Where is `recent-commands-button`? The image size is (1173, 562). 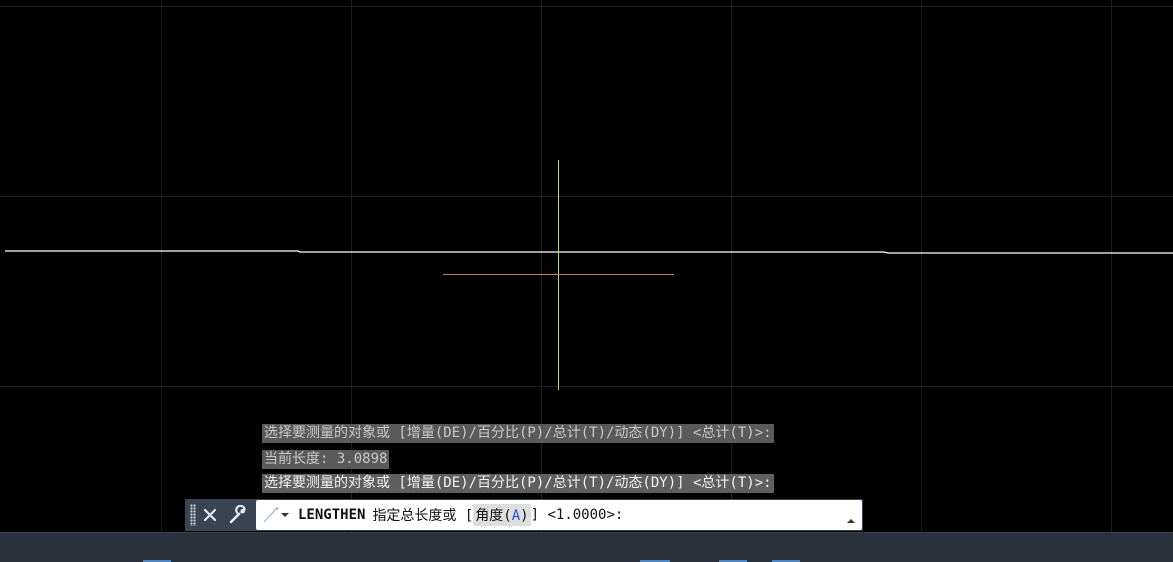 recent-commands-button is located at coordinates (276, 515).